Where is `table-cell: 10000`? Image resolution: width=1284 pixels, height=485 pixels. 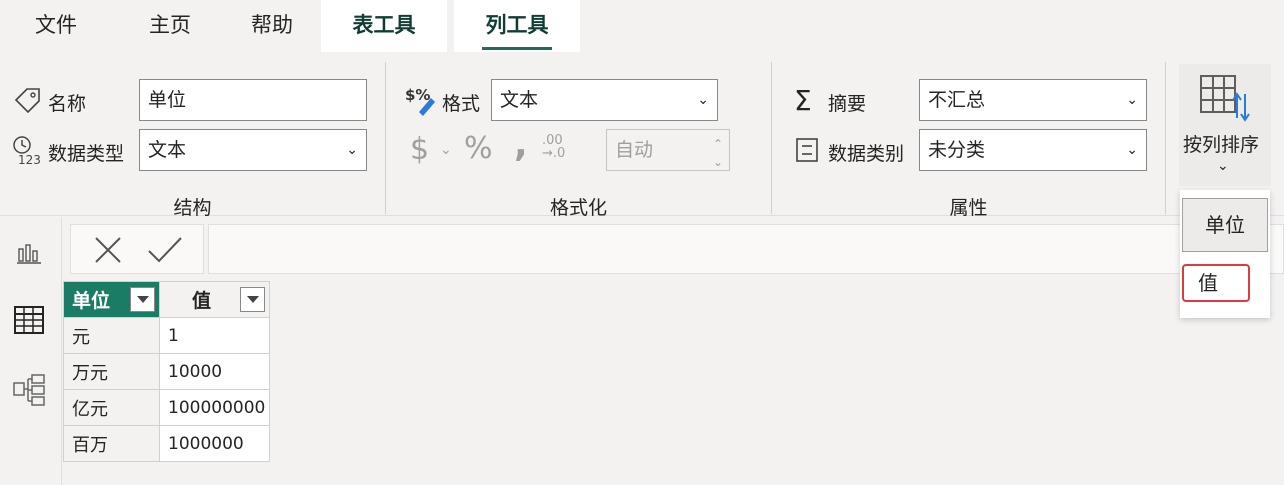 table-cell: 10000 is located at coordinates (214, 371).